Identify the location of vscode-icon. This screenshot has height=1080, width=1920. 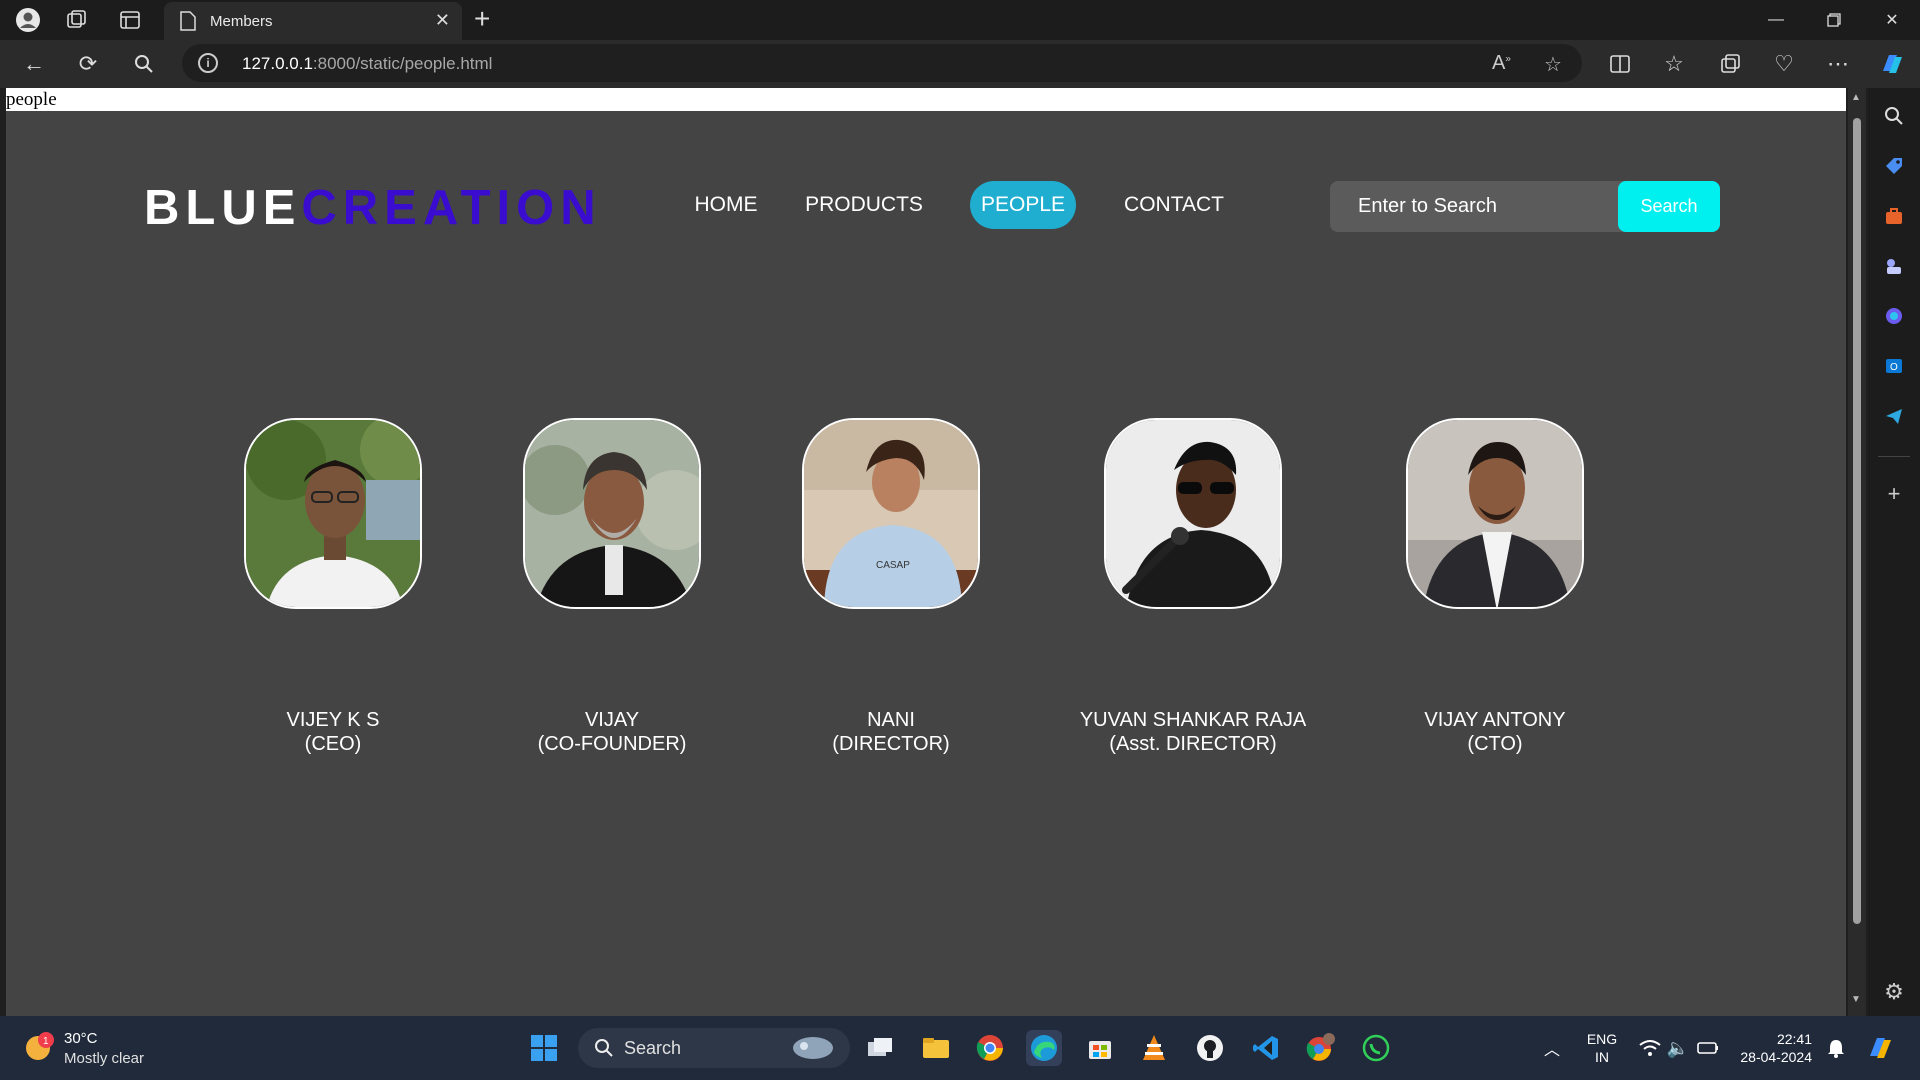
(1266, 1048).